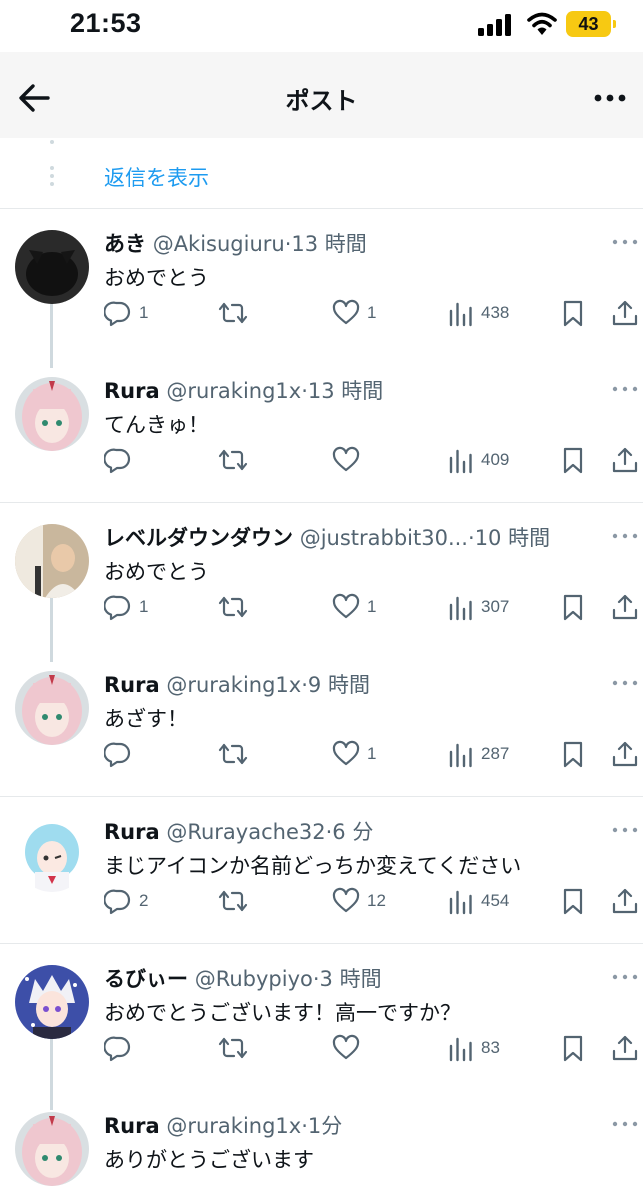 This screenshot has width=643, height=1200. I want to click on show-replies-row: 返信を表示, so click(321, 173).